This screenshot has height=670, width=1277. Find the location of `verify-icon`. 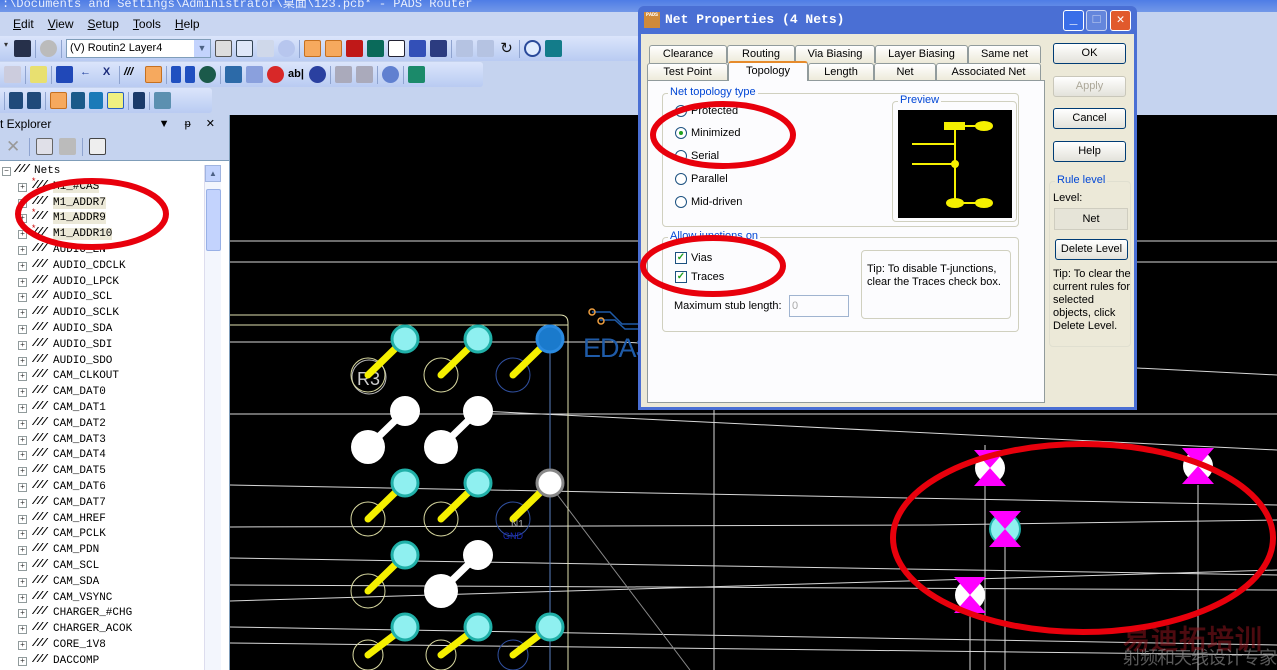

verify-icon is located at coordinates (38, 74).